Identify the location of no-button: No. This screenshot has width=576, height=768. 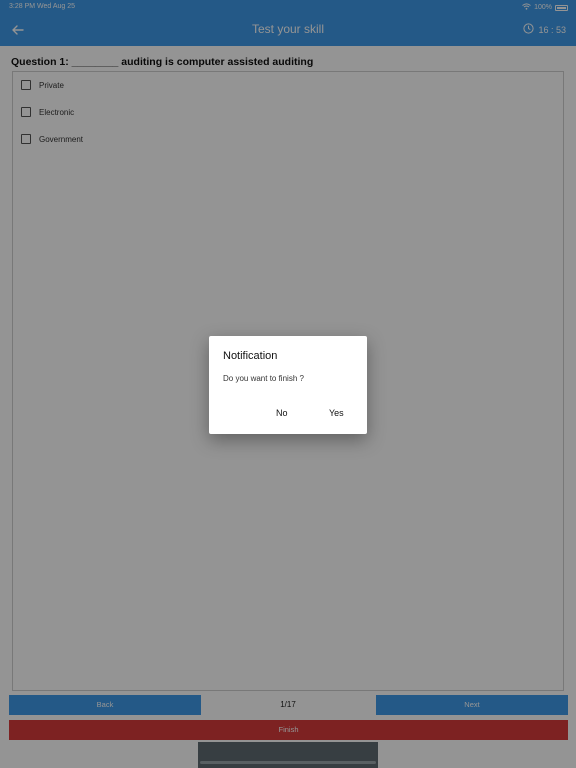
(282, 413).